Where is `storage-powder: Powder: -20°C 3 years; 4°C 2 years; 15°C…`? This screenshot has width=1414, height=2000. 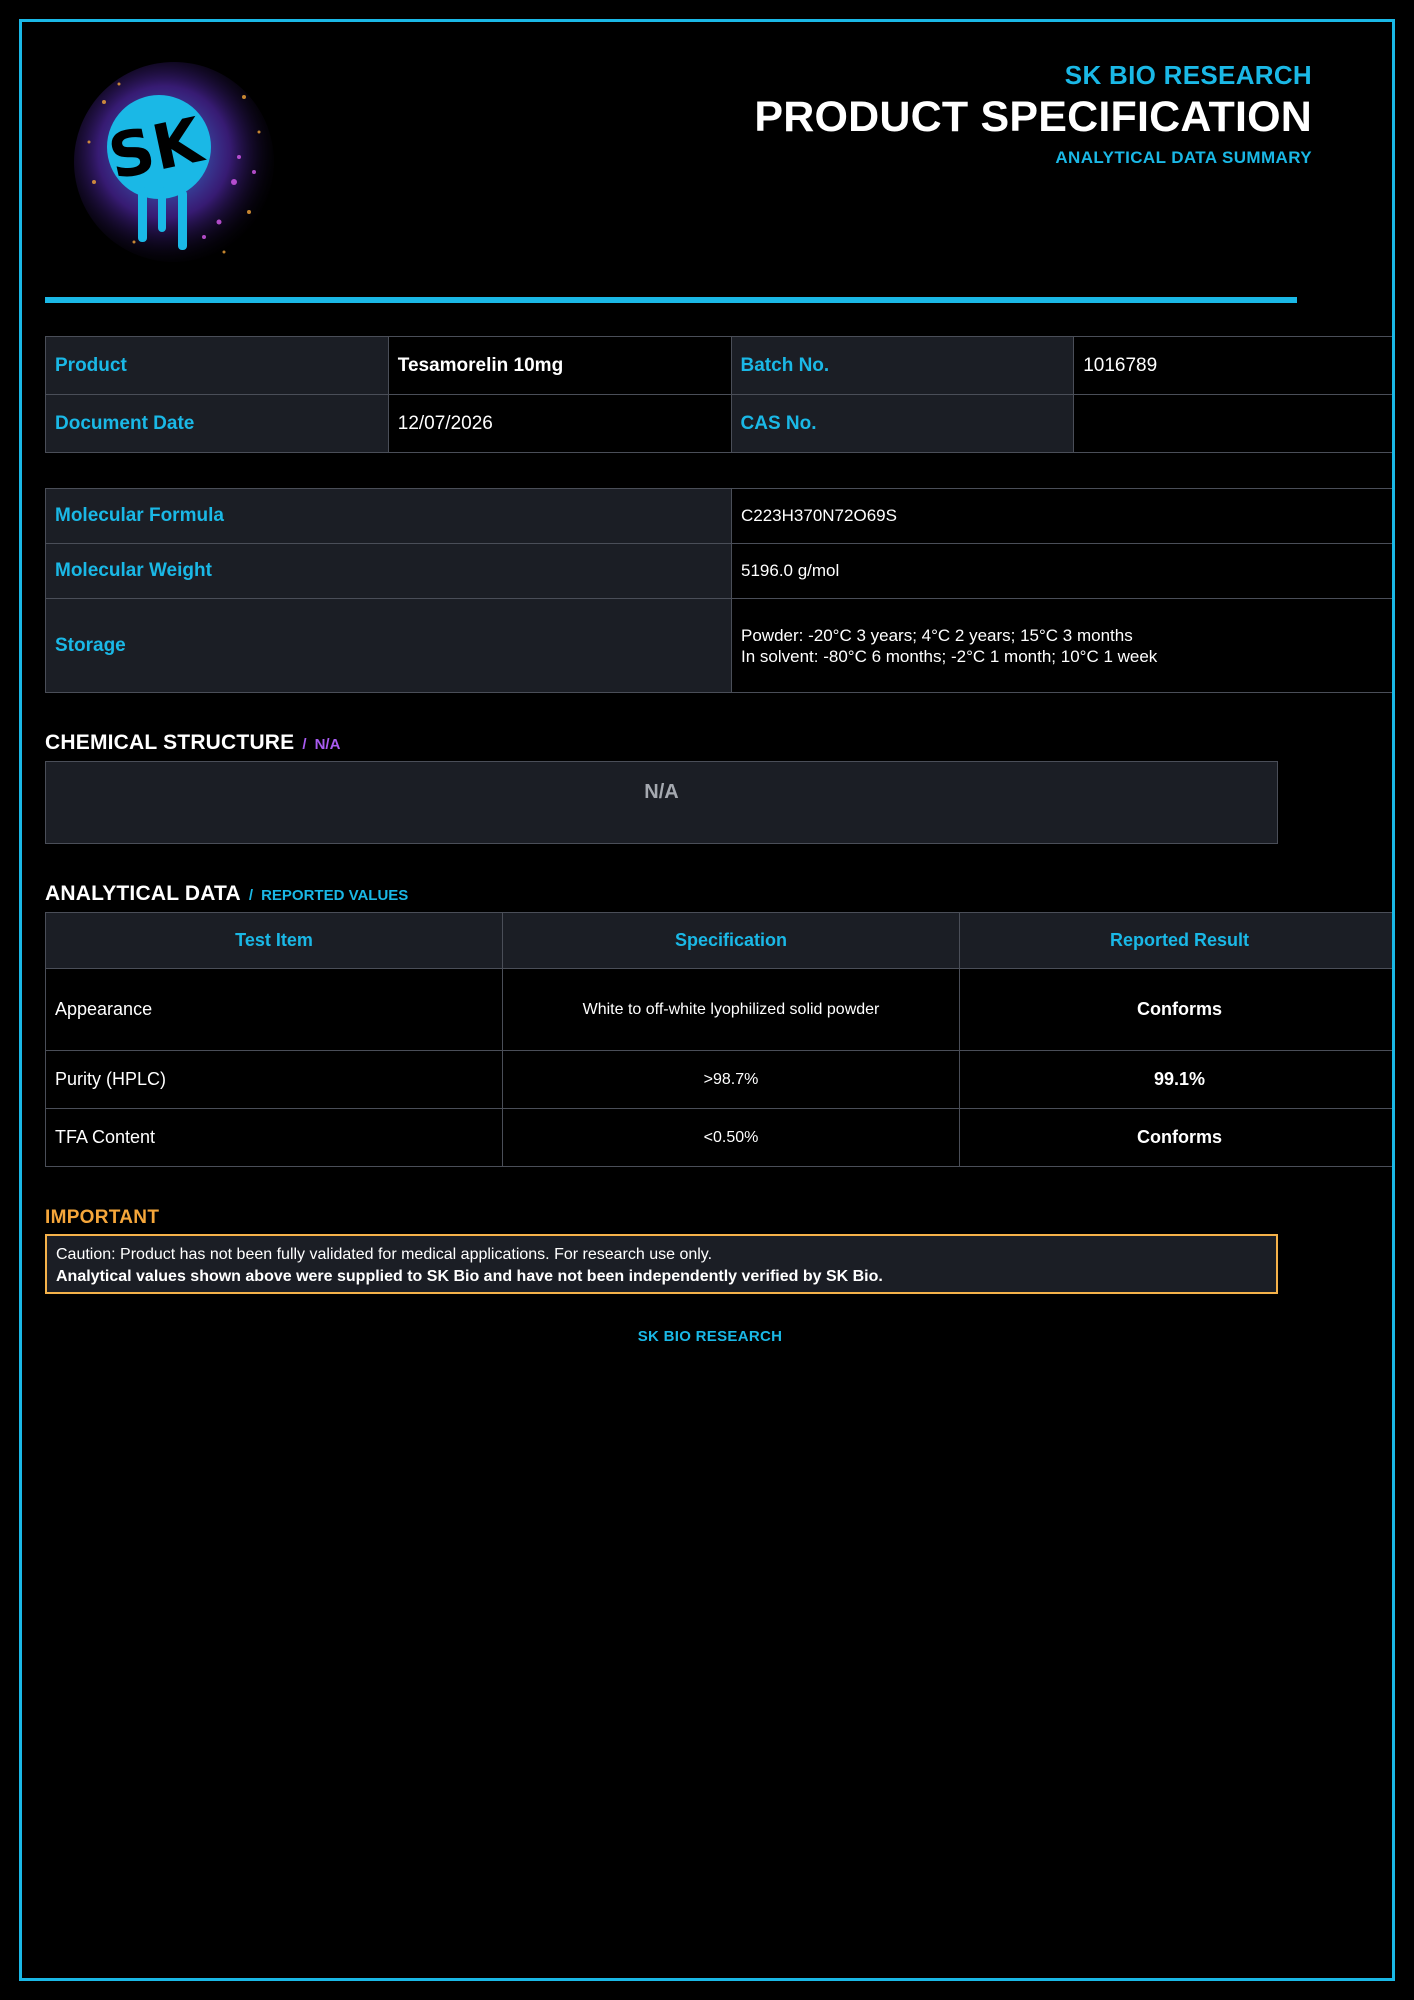
storage-powder: Powder: -20°C 3 years; 4°C 2 years; 15°C… is located at coordinates (937, 635).